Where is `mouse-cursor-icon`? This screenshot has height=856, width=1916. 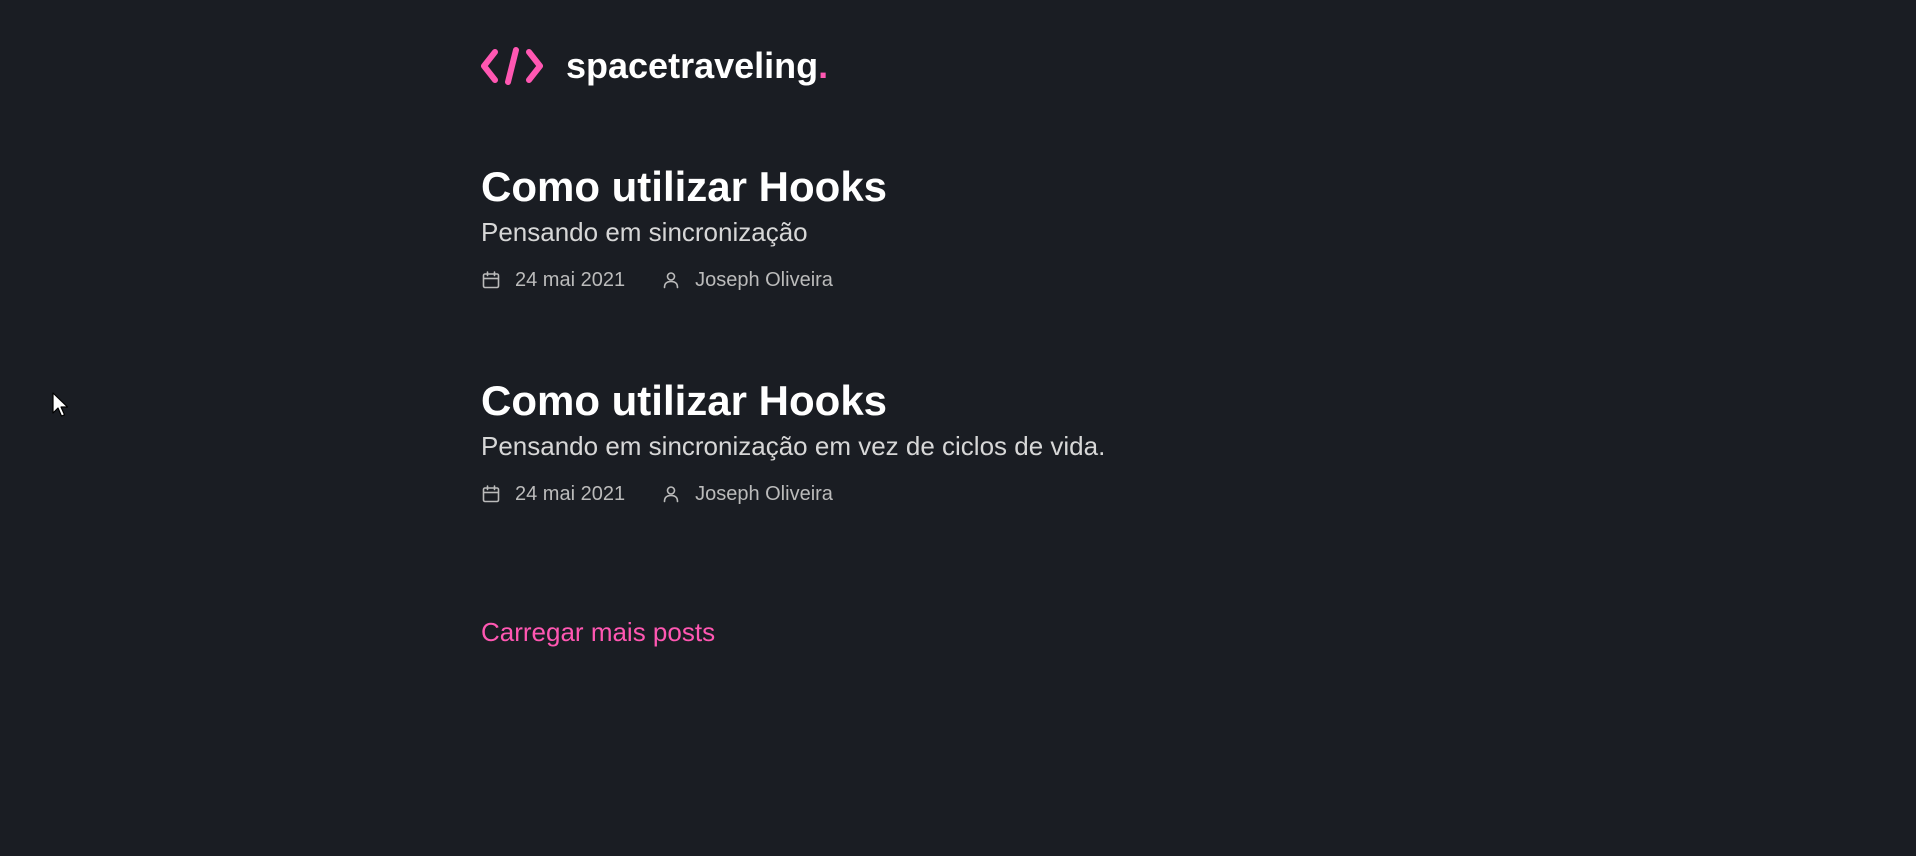 mouse-cursor-icon is located at coordinates (60, 404).